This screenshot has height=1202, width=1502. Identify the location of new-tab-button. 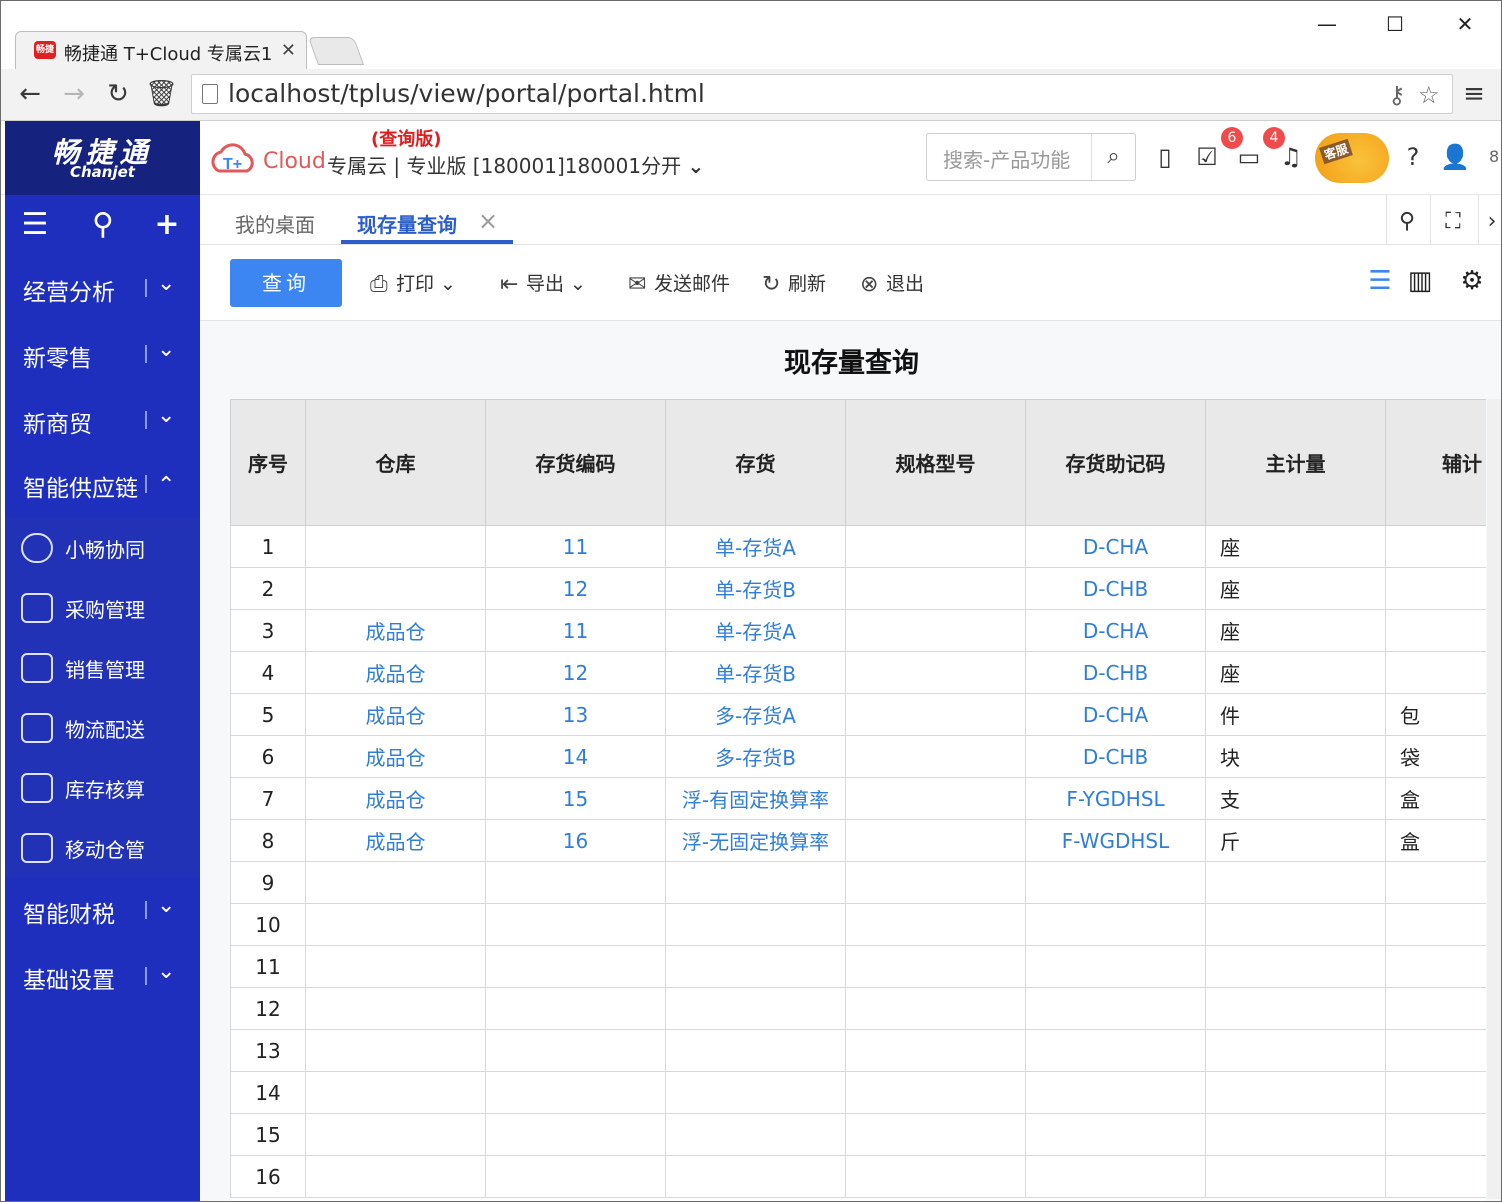
(336, 51).